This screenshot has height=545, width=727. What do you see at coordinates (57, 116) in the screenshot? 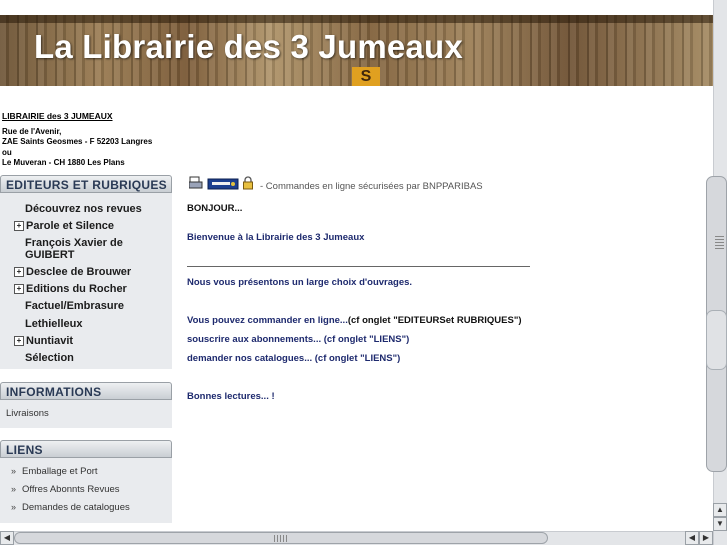
I see `shop-name: LIBRAIRIE des 3 JUMEAUX` at bounding box center [57, 116].